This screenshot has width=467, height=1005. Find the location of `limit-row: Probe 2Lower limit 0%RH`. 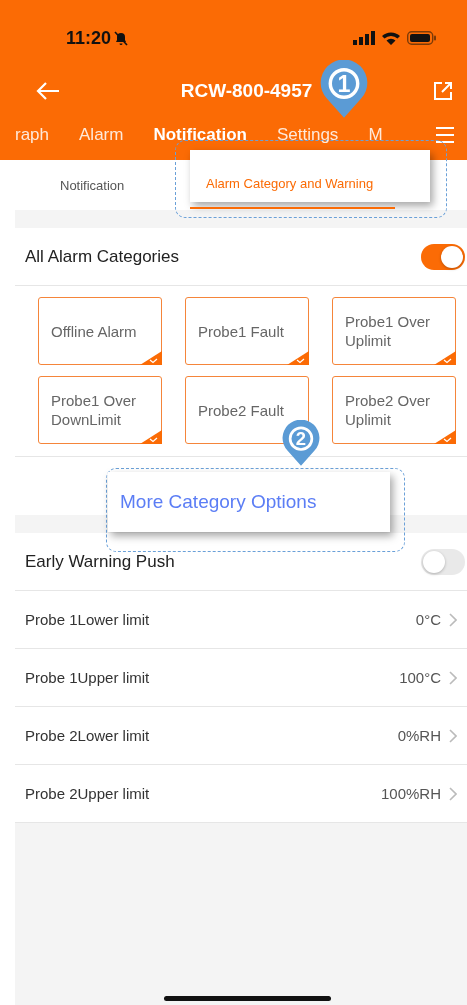

limit-row: Probe 2Lower limit 0%RH is located at coordinates (241, 736).